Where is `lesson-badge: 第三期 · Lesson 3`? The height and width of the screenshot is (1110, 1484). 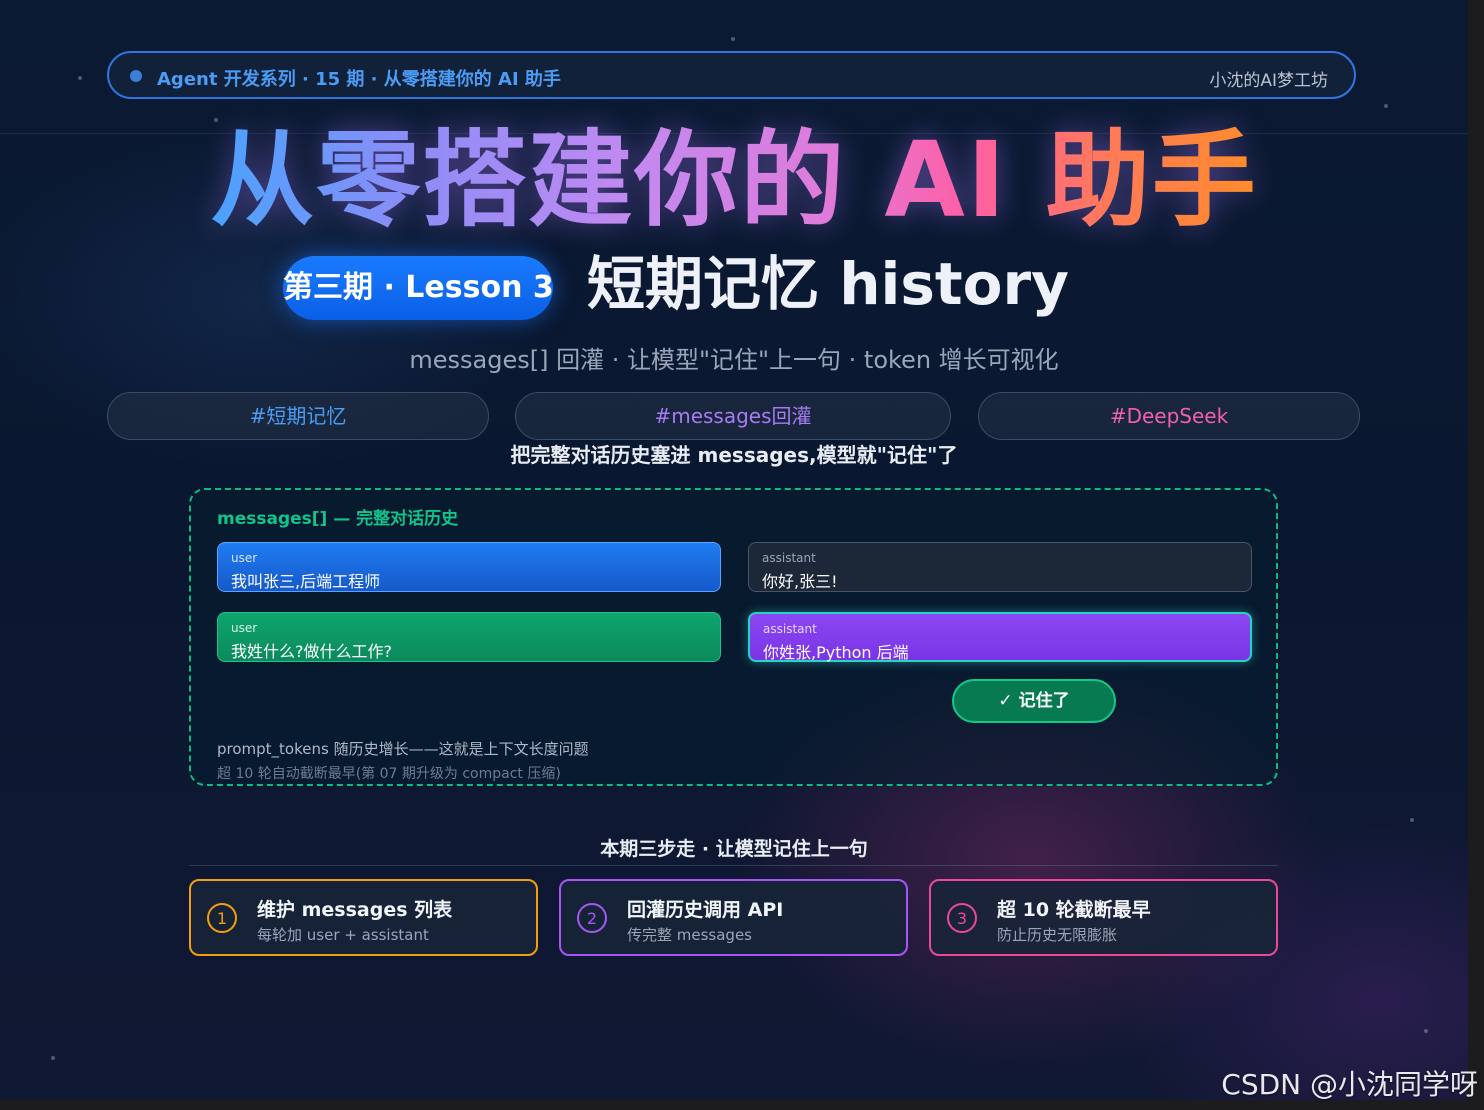
lesson-badge: 第三期 · Lesson 3 is located at coordinates (418, 288).